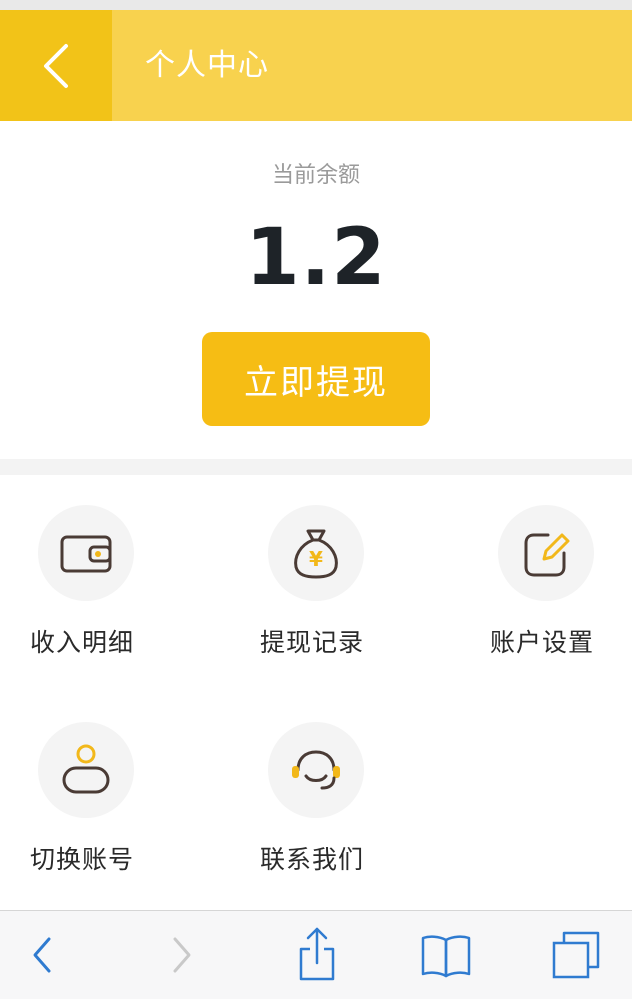 This screenshot has width=632, height=999. I want to click on edit-icon, so click(547, 555).